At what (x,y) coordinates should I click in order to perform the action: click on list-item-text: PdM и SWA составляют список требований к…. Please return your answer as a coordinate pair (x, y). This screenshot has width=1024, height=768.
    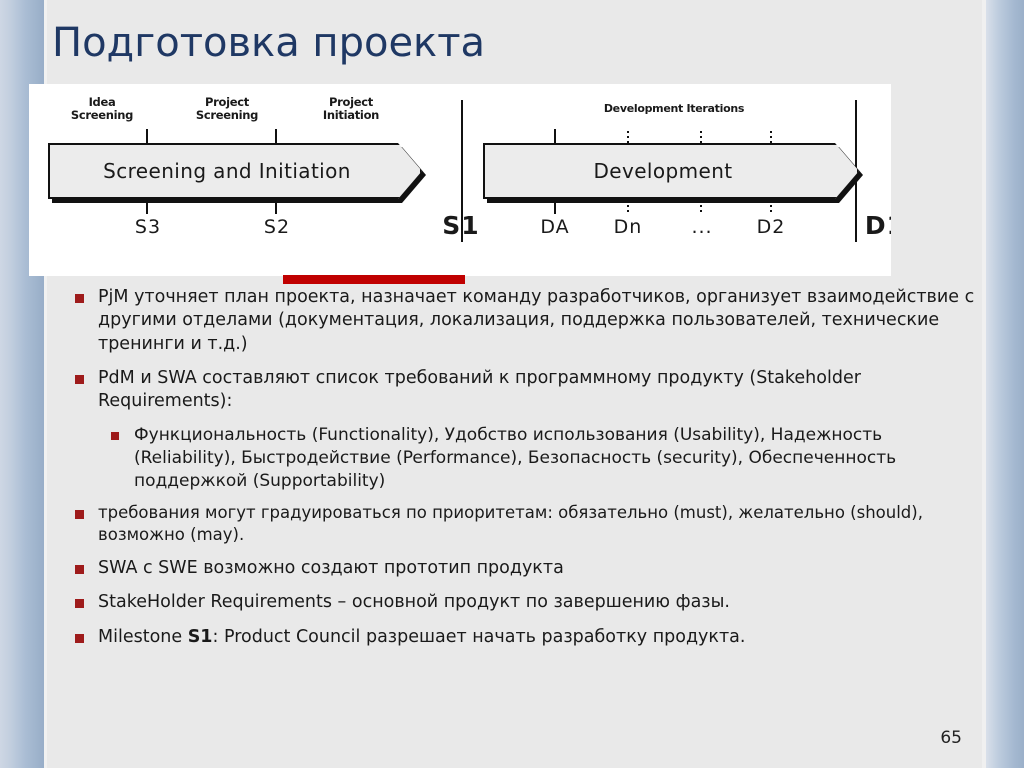
    Looking at the image, I should click on (479, 389).